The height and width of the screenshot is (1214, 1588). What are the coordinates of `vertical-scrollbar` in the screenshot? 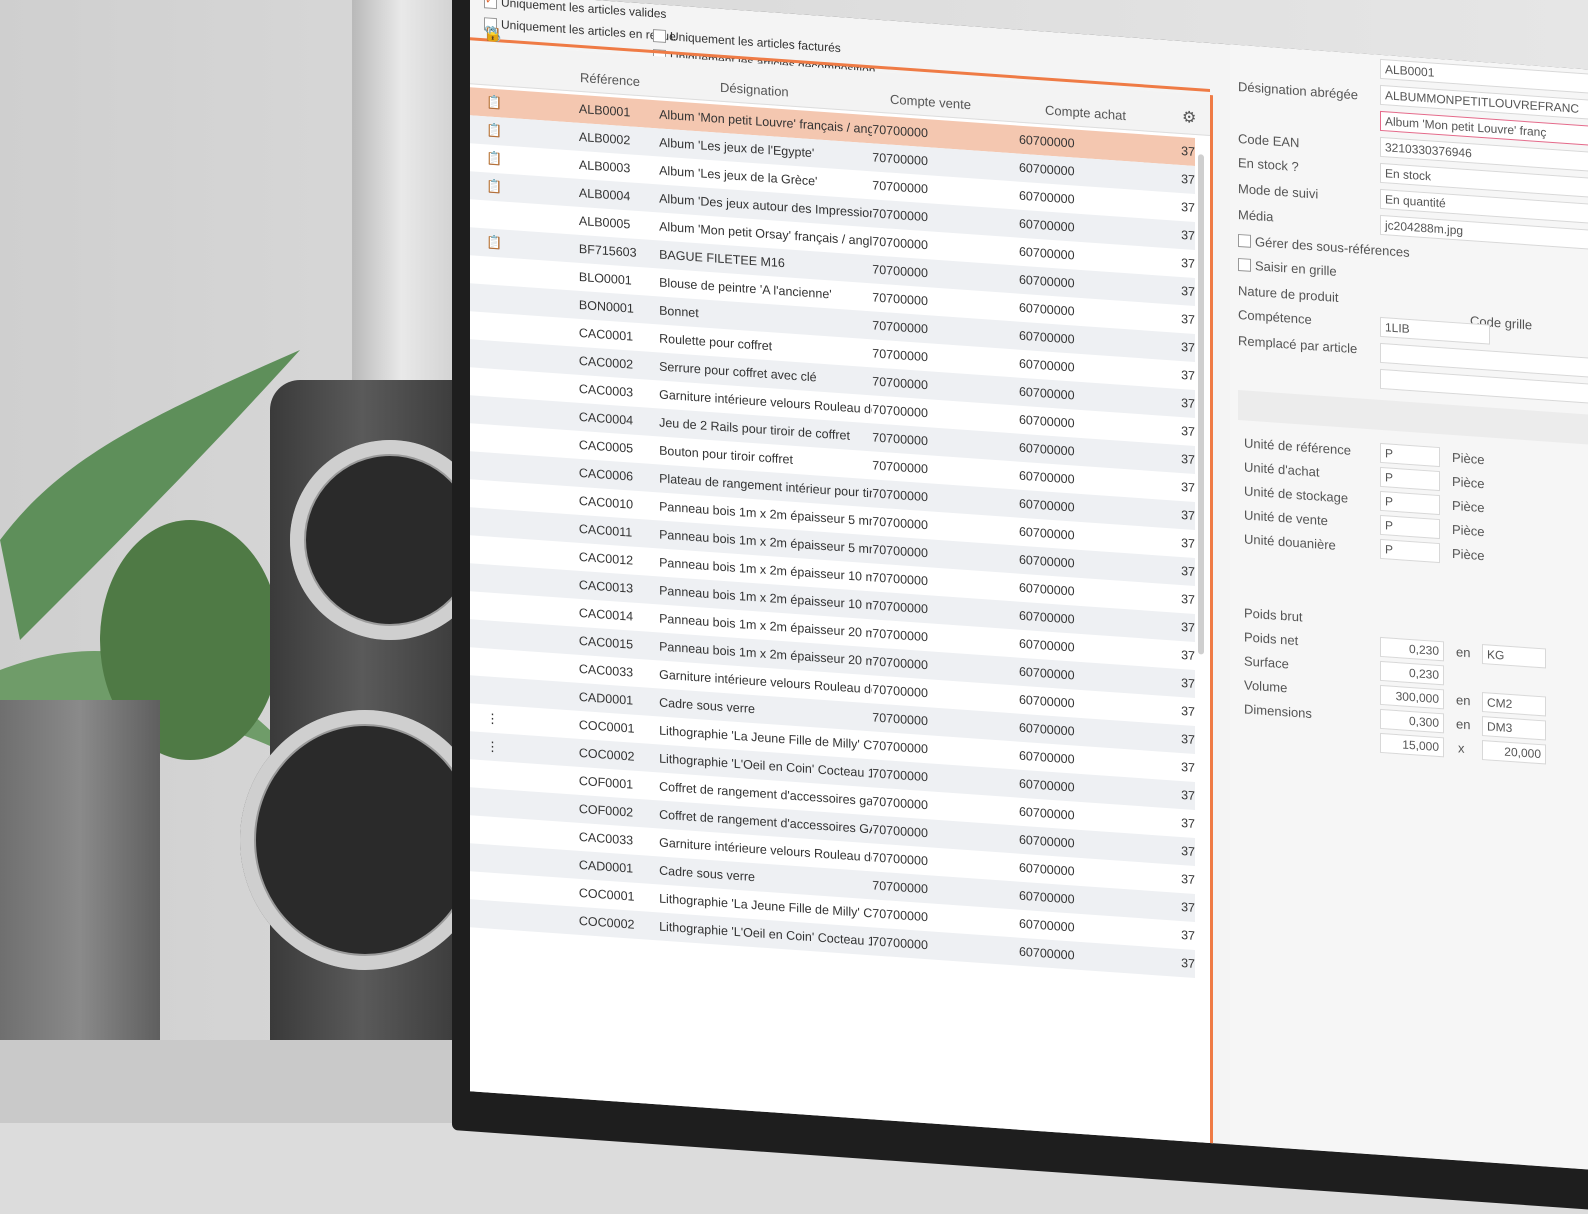 It's located at (1201, 404).